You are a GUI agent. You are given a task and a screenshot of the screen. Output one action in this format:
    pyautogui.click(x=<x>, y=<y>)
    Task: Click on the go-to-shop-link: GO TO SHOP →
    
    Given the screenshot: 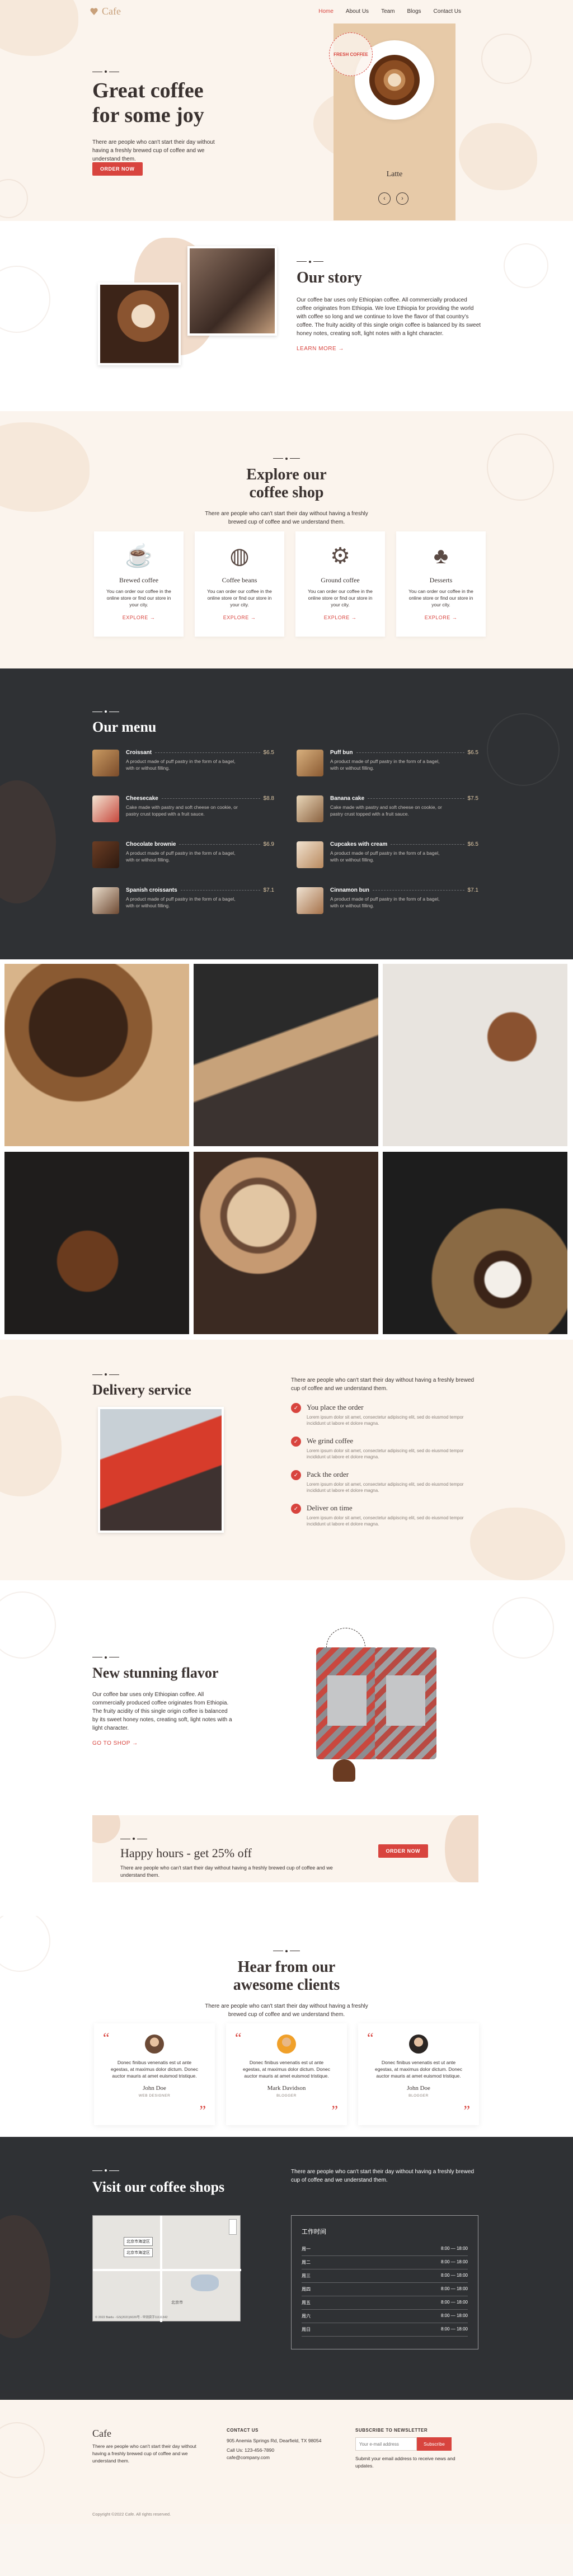 What is the action you would take?
    pyautogui.click(x=162, y=1743)
    